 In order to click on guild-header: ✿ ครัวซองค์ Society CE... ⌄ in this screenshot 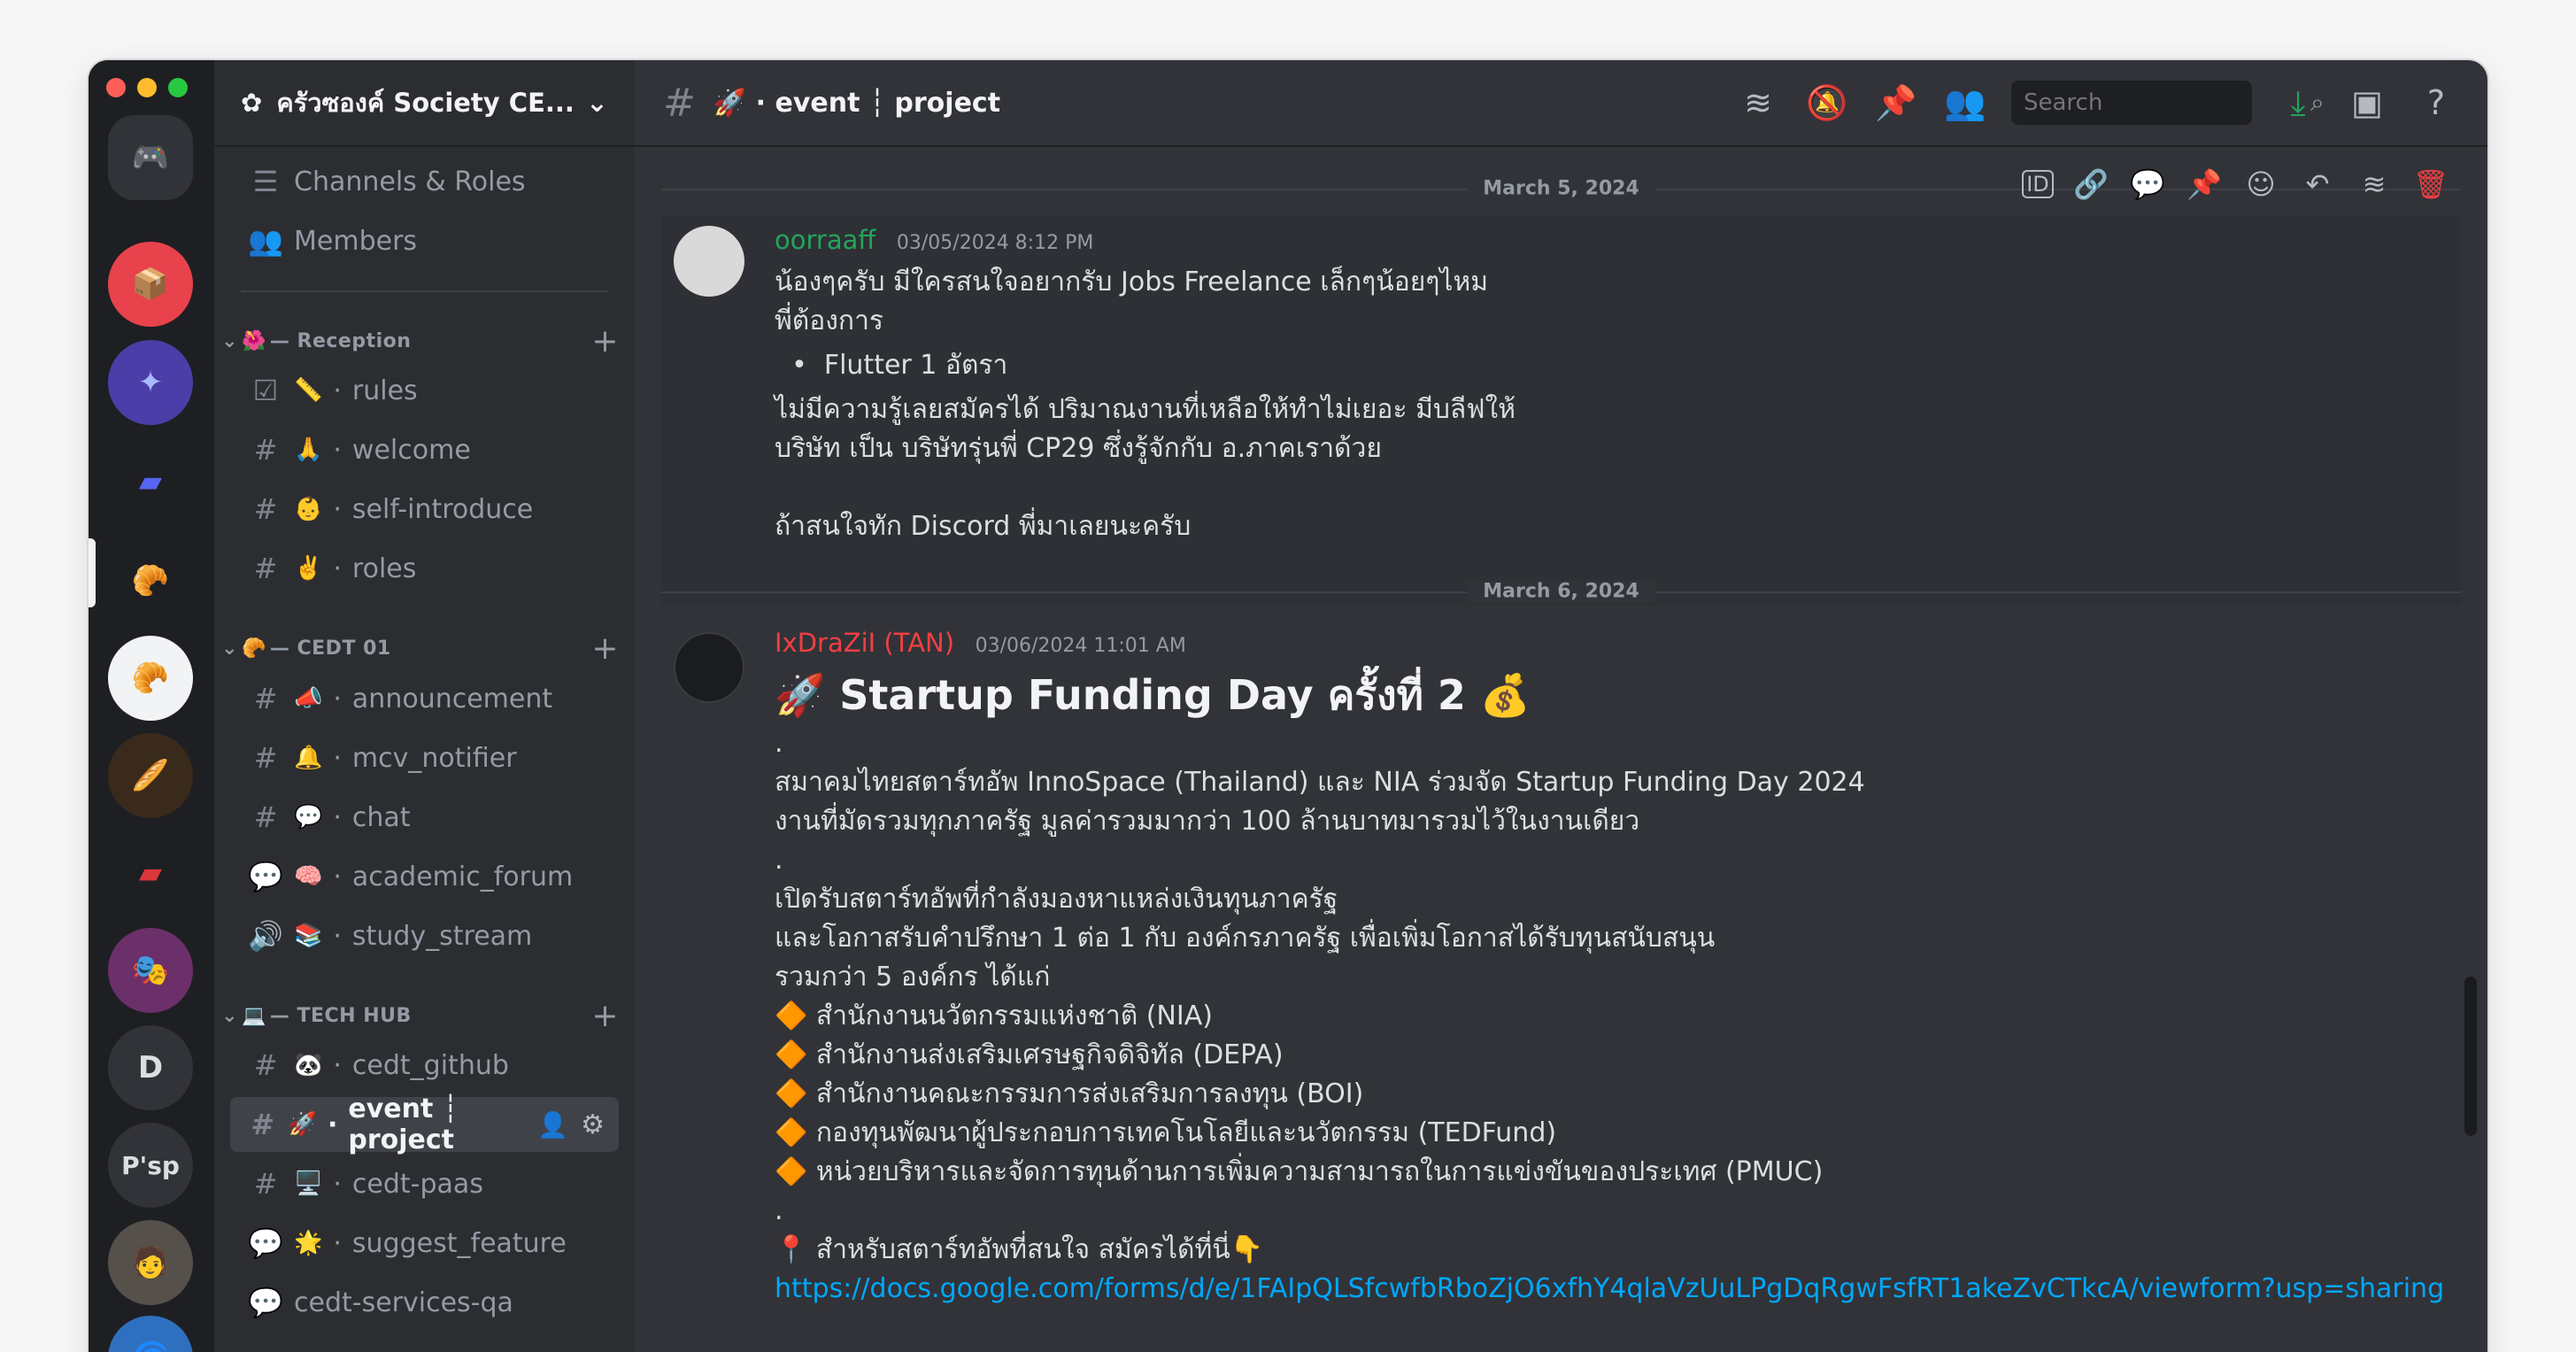, I will do `click(424, 103)`.